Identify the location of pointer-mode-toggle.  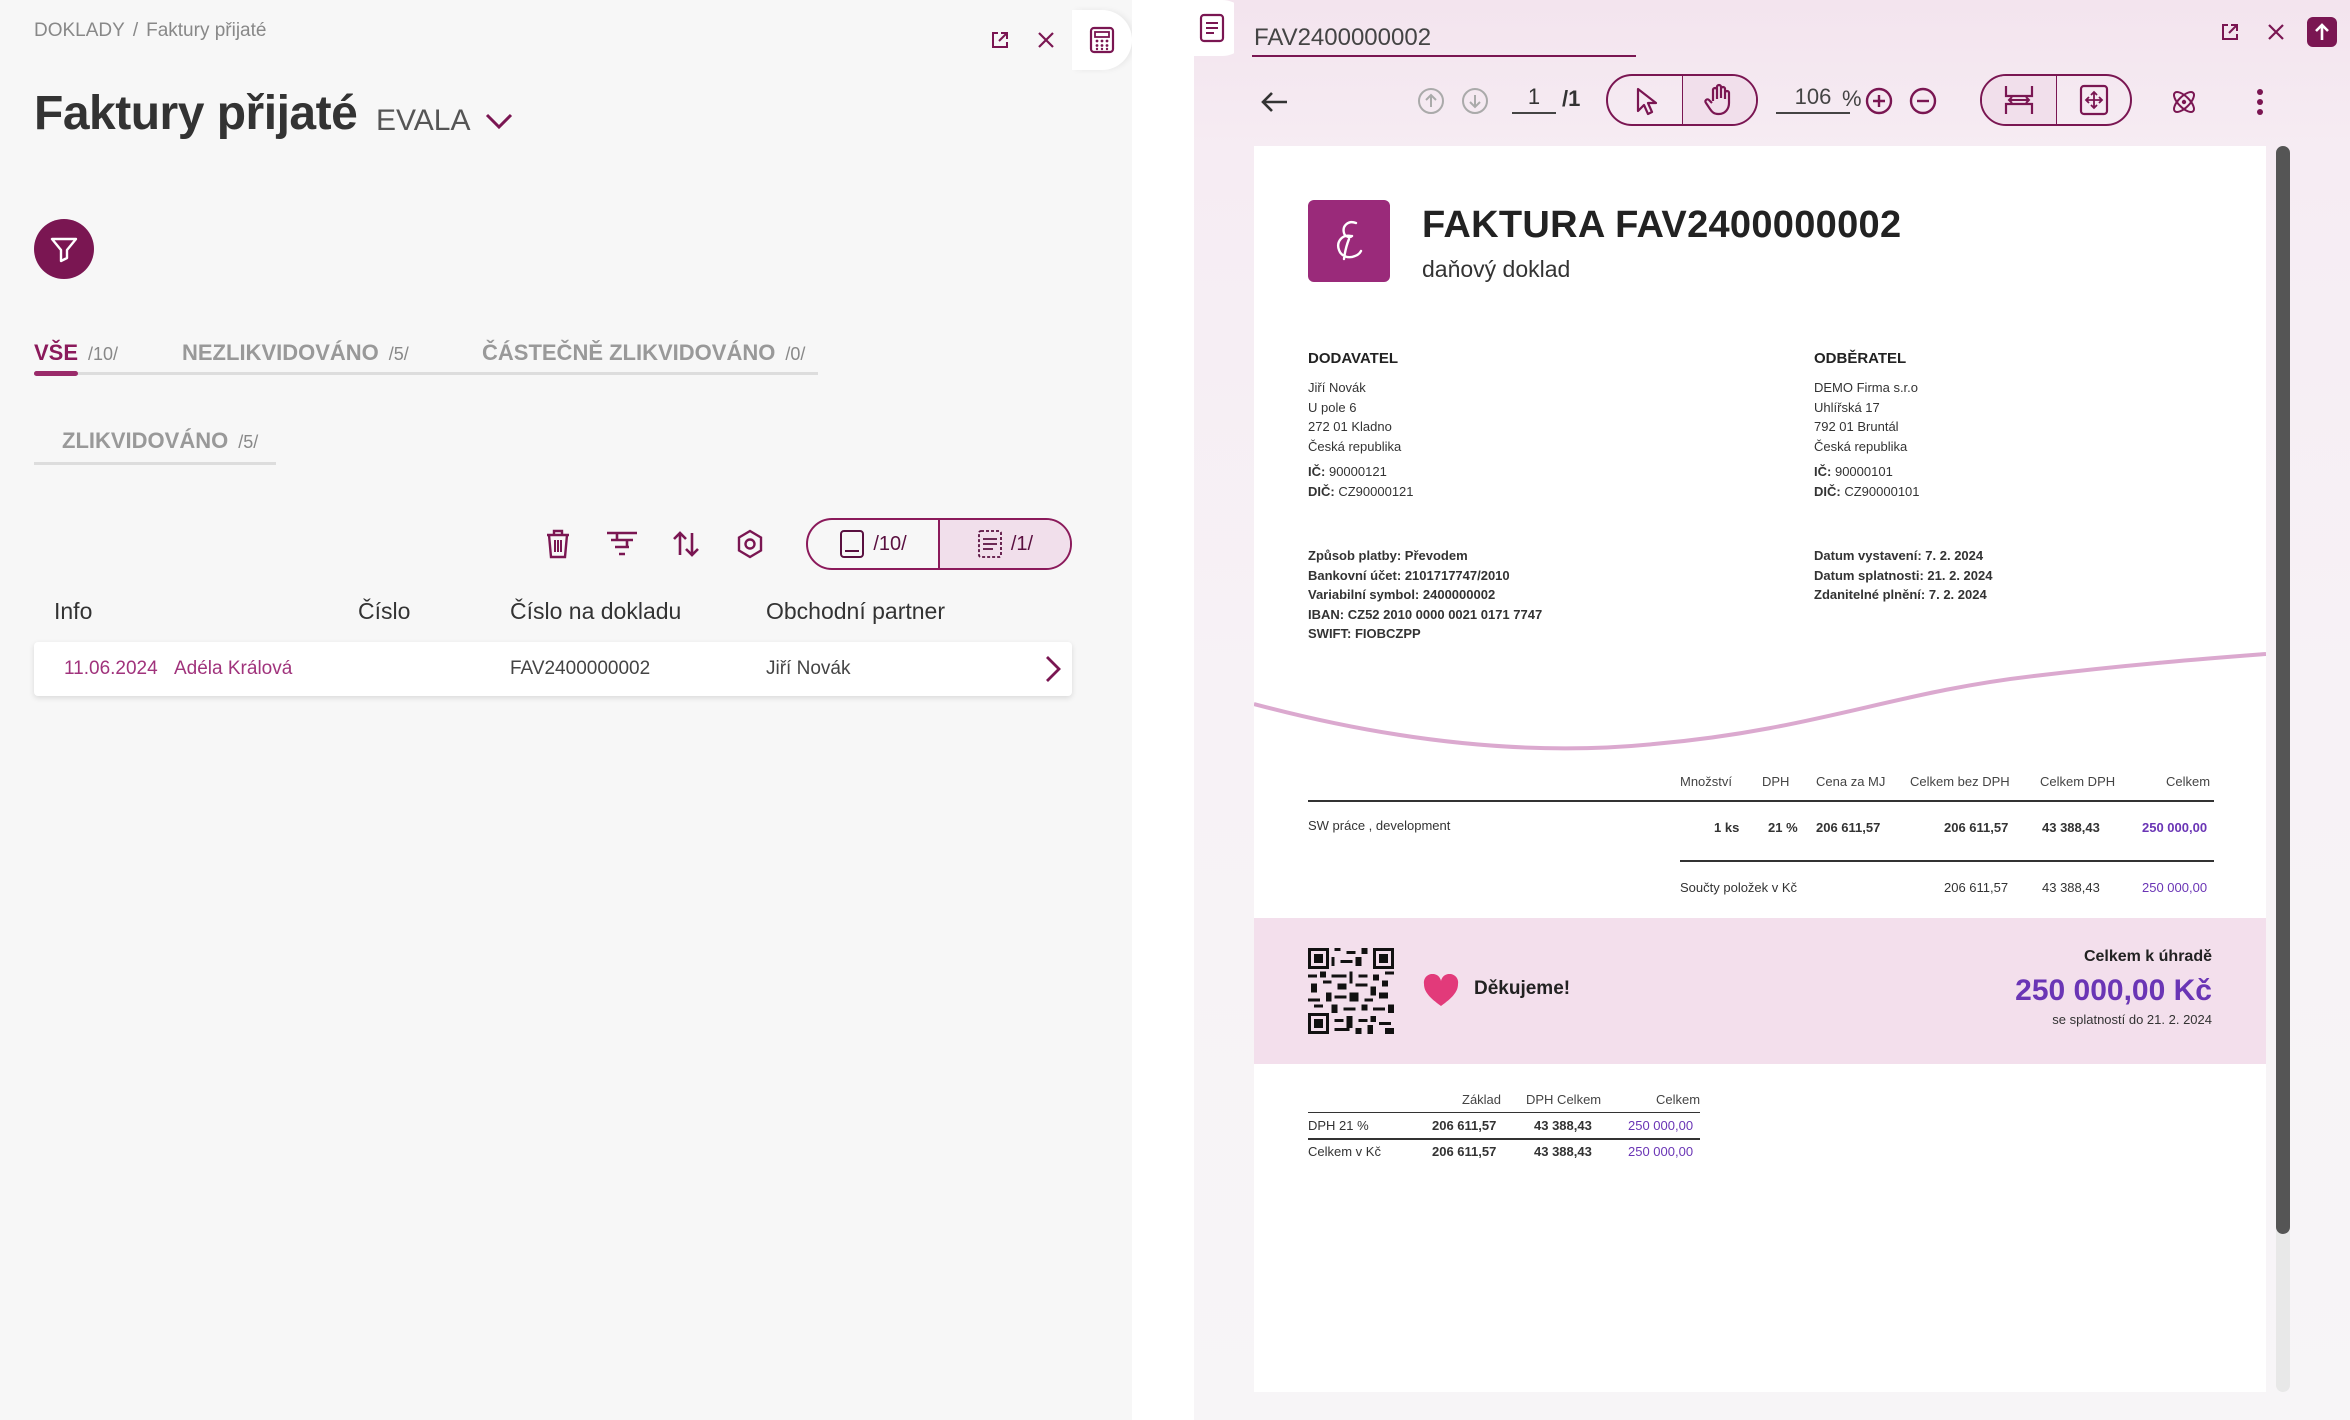
(1682, 100).